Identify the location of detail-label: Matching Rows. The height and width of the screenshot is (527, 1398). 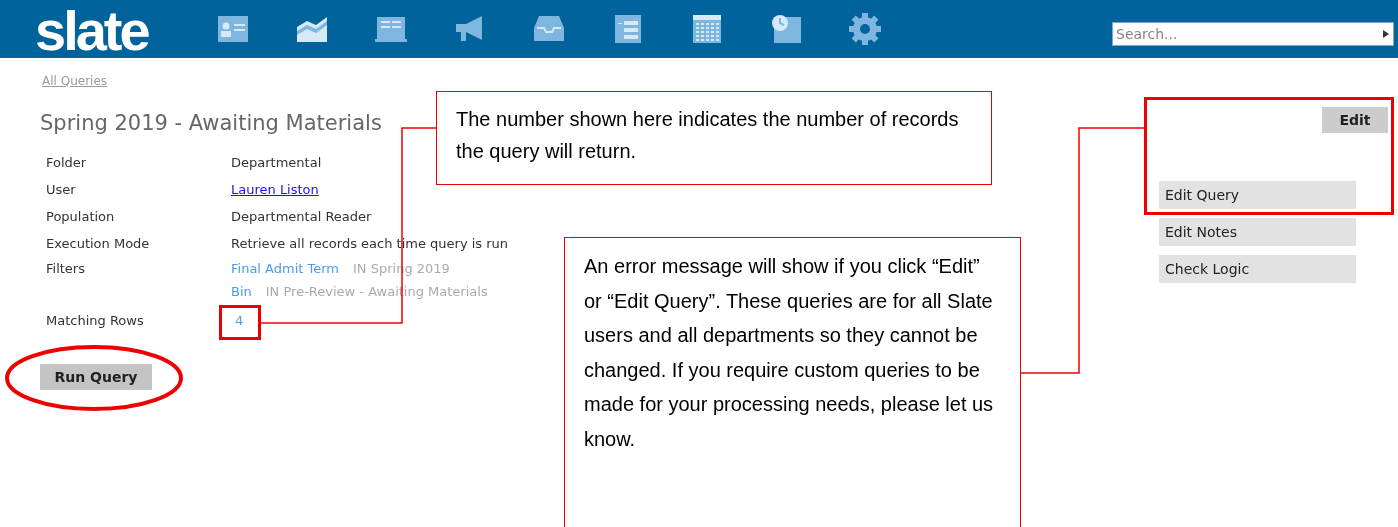
(95, 320).